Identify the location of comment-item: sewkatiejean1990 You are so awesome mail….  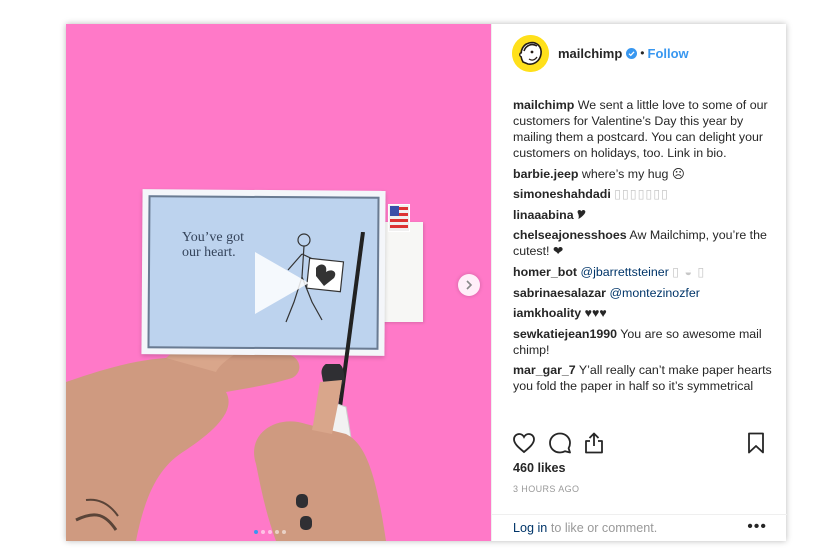
(644, 342).